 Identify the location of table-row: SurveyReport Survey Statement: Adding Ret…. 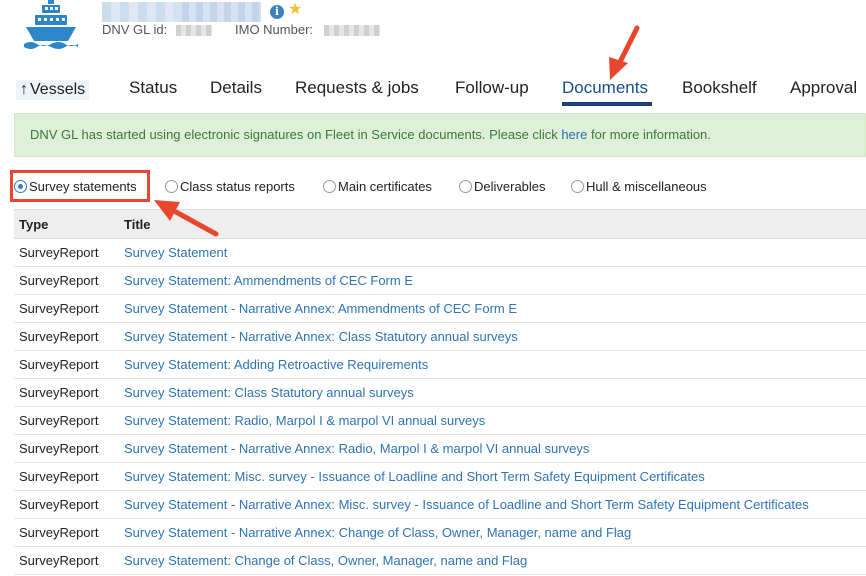
(440, 365).